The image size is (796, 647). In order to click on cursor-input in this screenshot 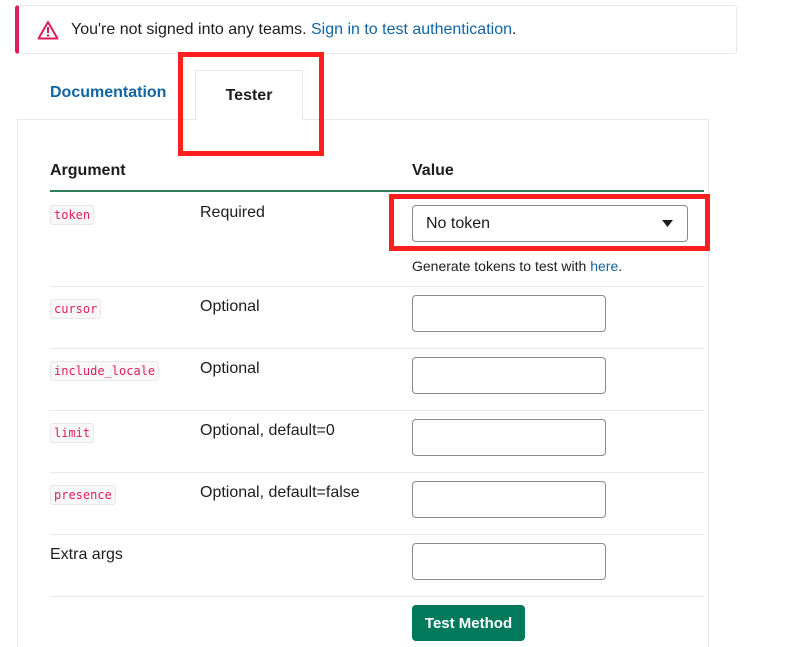, I will do `click(509, 313)`.